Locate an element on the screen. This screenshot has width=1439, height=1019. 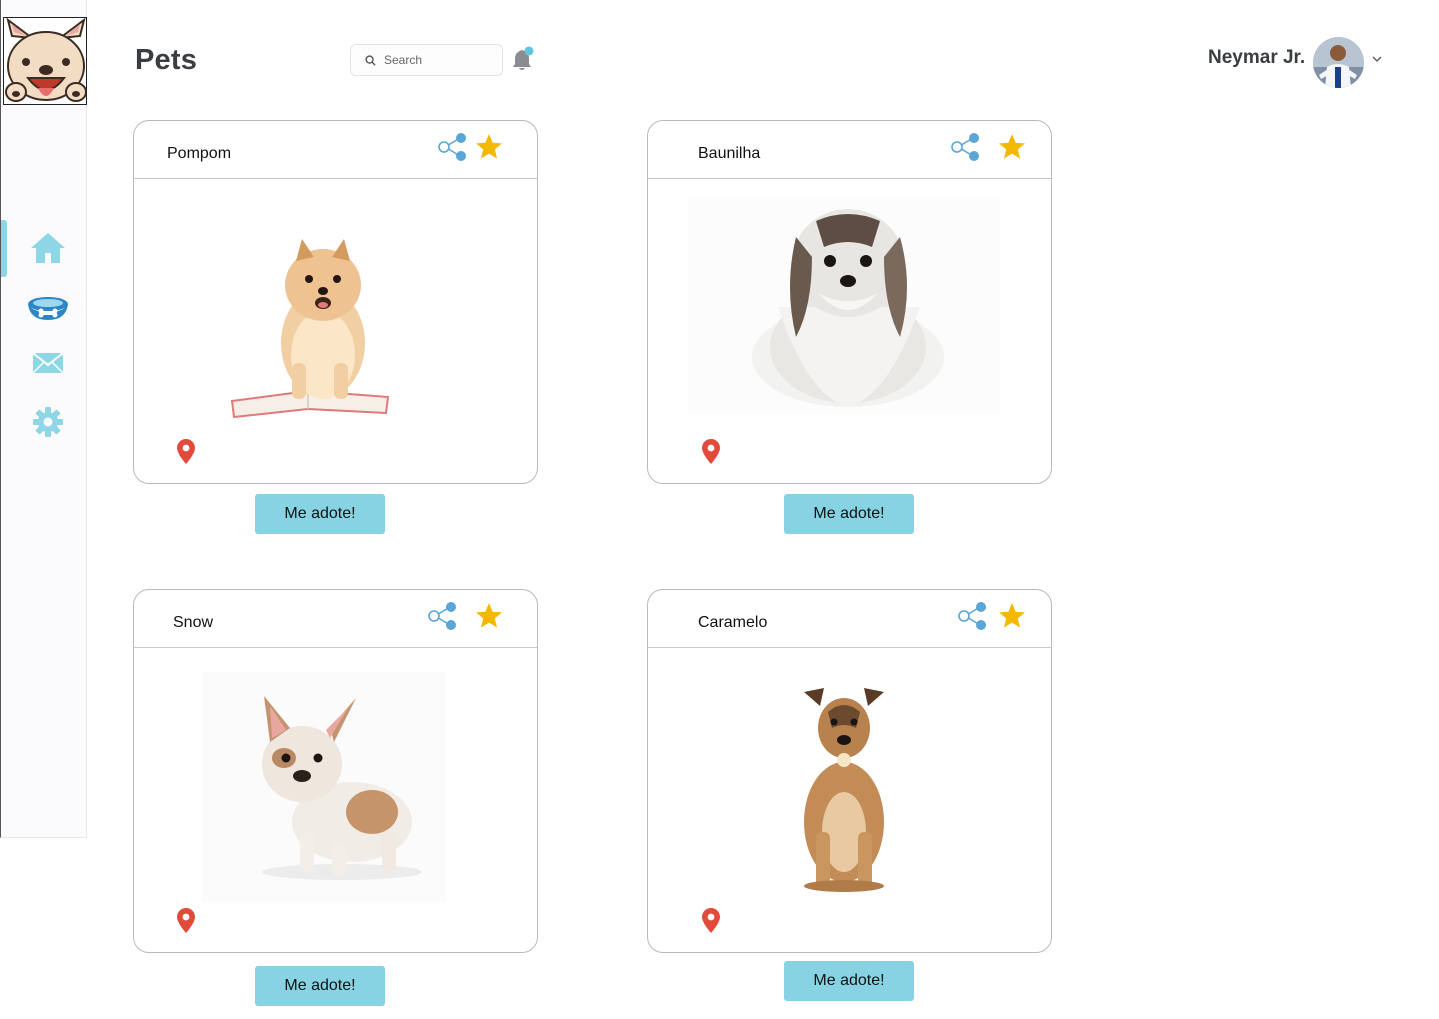
logo-image is located at coordinates (45, 61).